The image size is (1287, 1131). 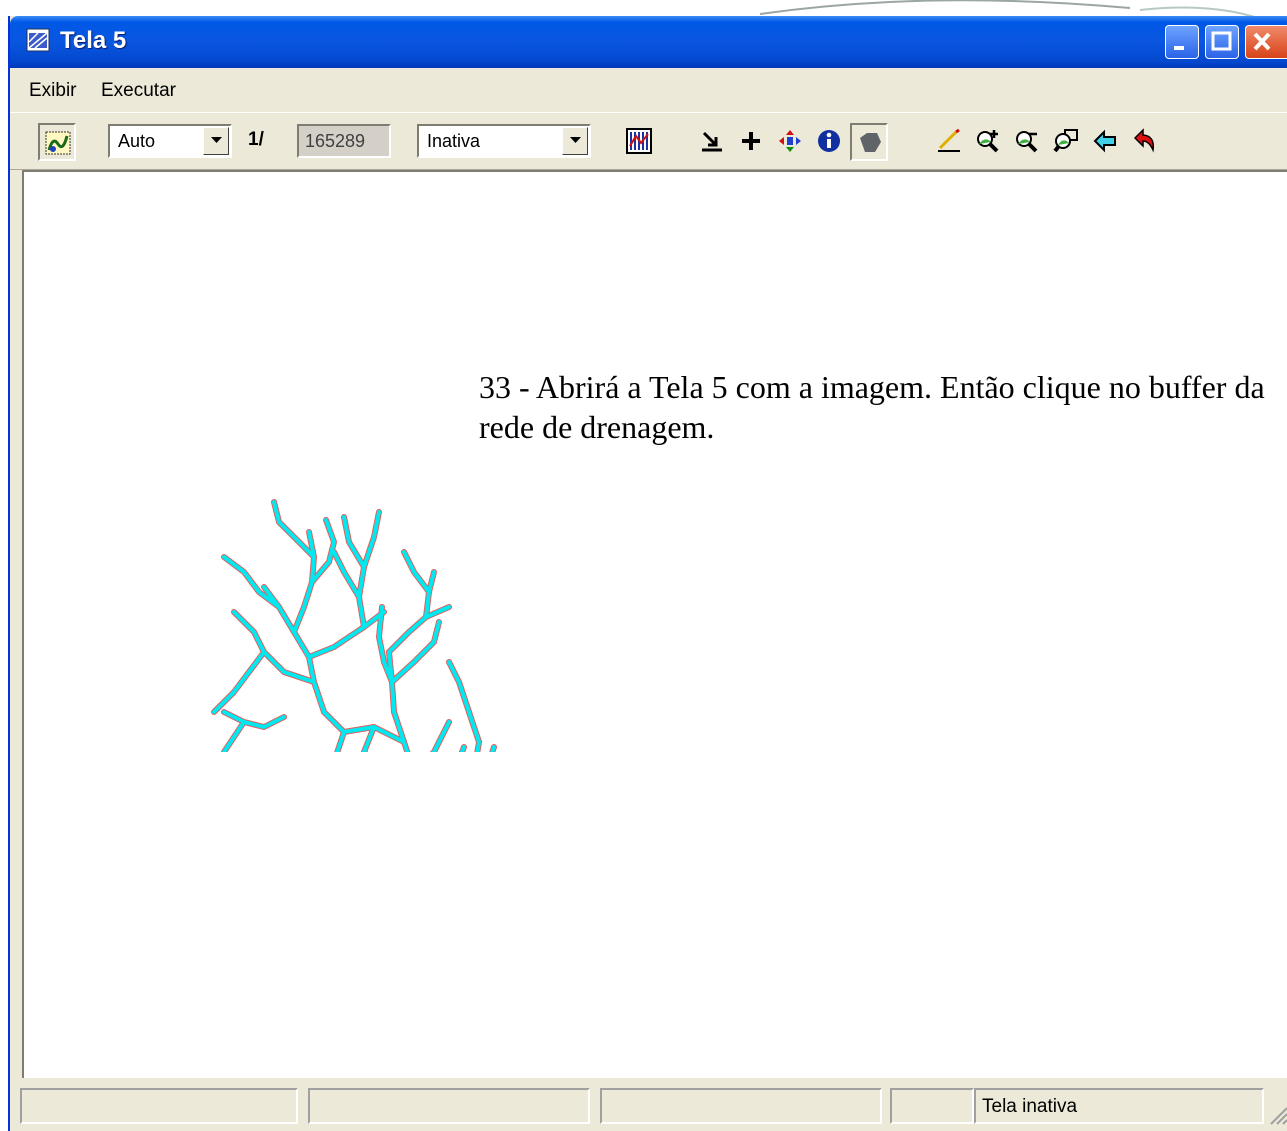 I want to click on scale-prefix-label: 1/, so click(x=256, y=139).